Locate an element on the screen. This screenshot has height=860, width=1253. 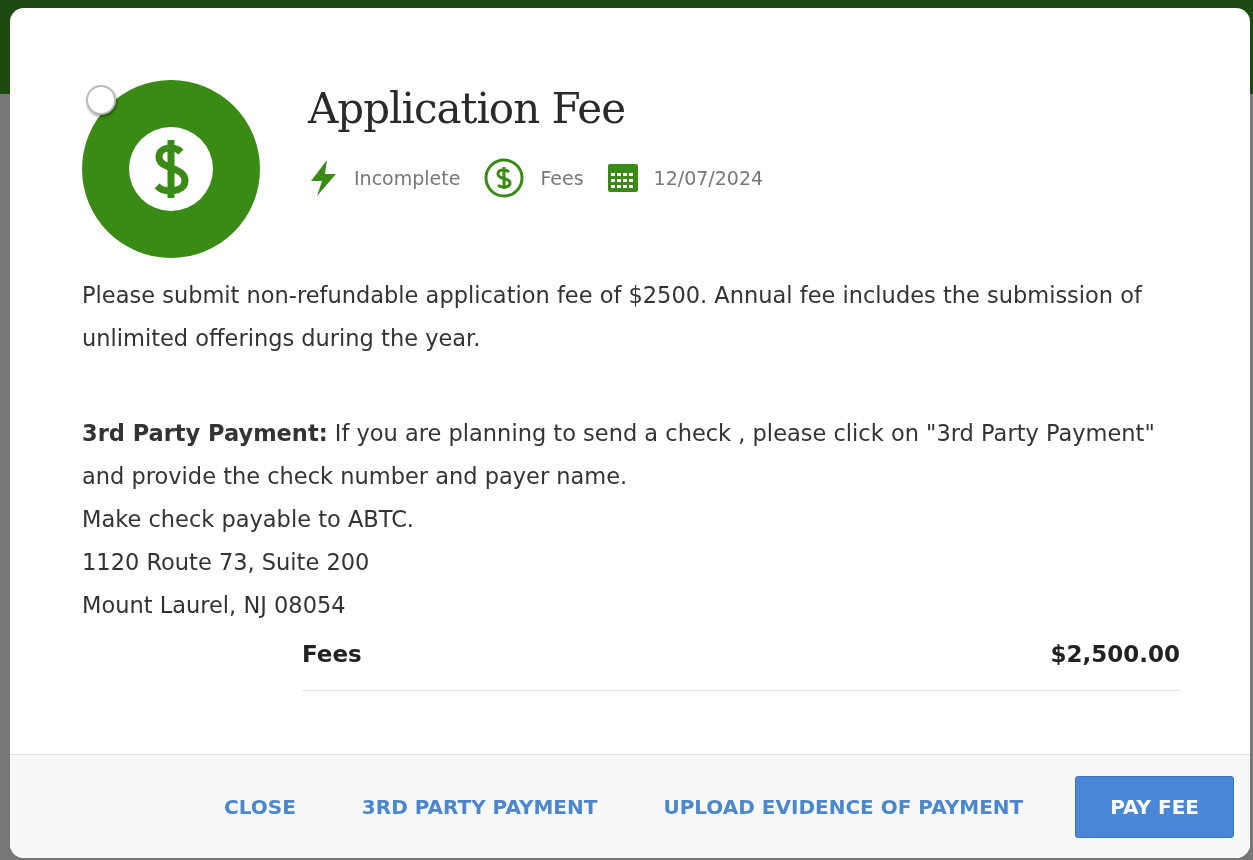
footer-link-button: 3RD PARTY PAYMENT is located at coordinates (479, 806).